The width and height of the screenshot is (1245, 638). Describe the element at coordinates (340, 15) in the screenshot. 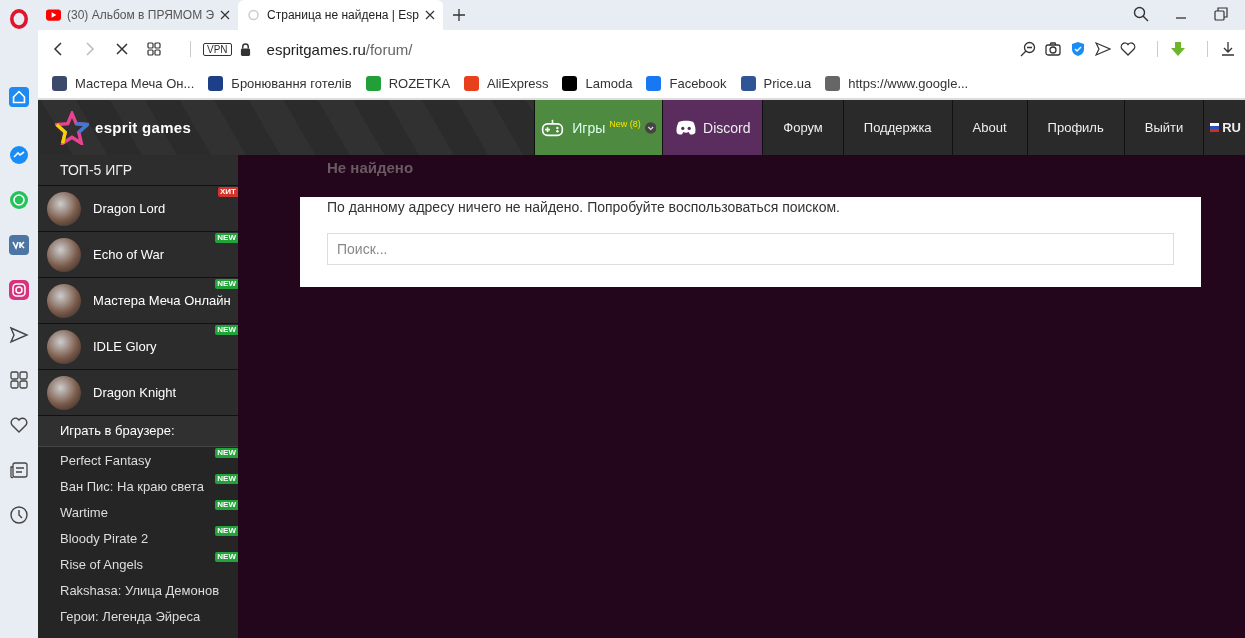

I see `browser-tab: Страница не найдена | Esp` at that location.